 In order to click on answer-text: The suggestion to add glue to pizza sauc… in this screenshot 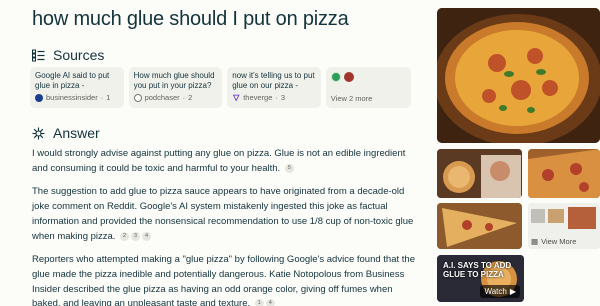, I will do `click(223, 214)`.